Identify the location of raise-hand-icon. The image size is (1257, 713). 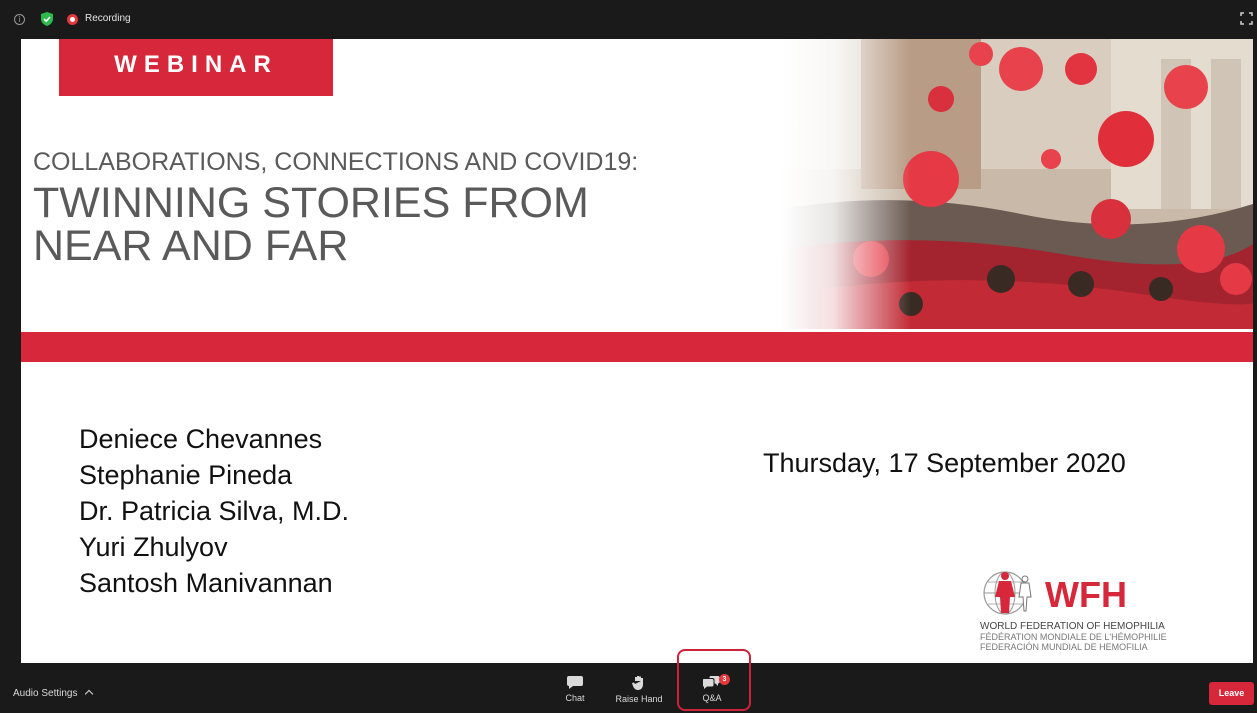
(637, 683).